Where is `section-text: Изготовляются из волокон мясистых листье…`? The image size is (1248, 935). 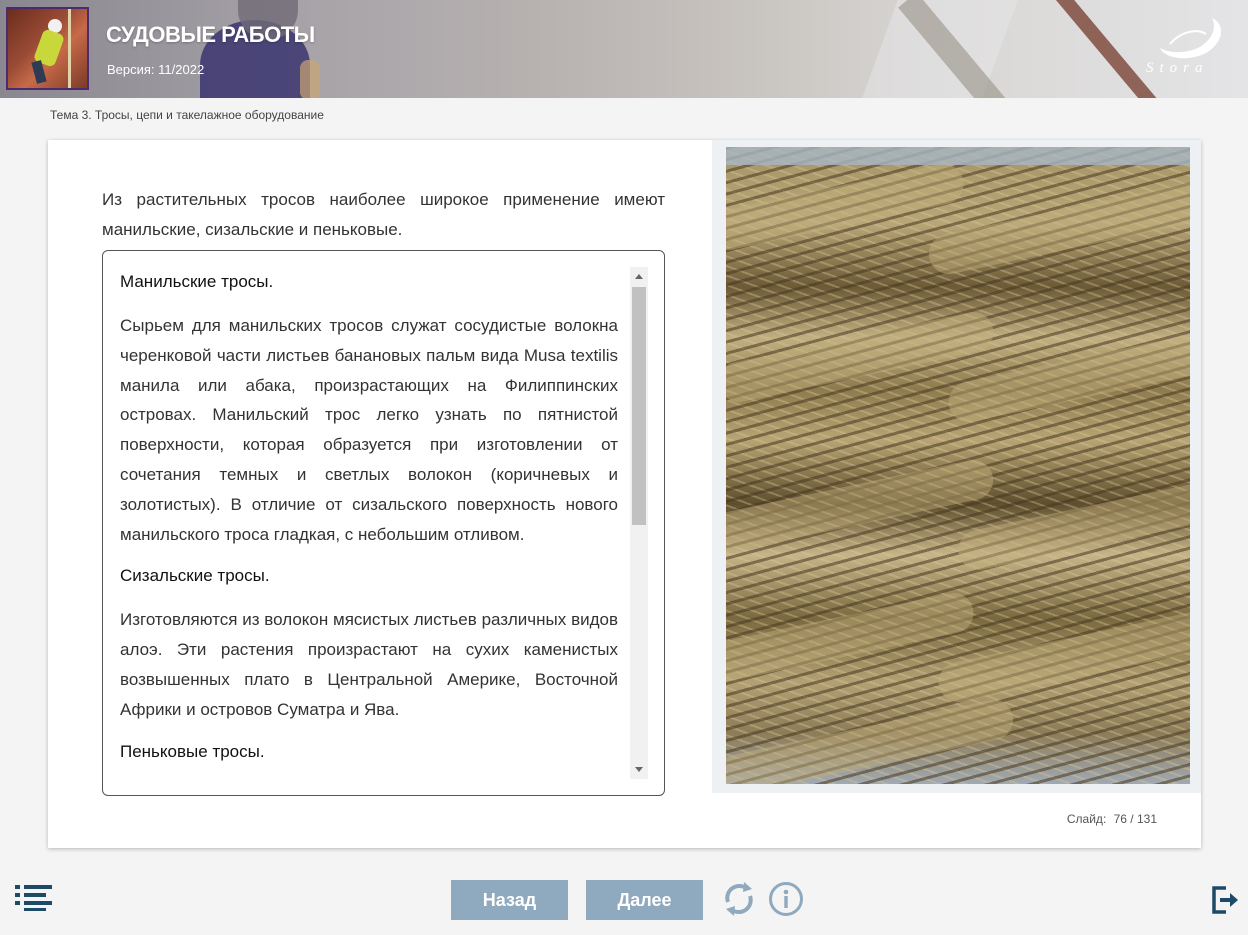 section-text: Изготовляются из волокон мясистых листье… is located at coordinates (369, 664).